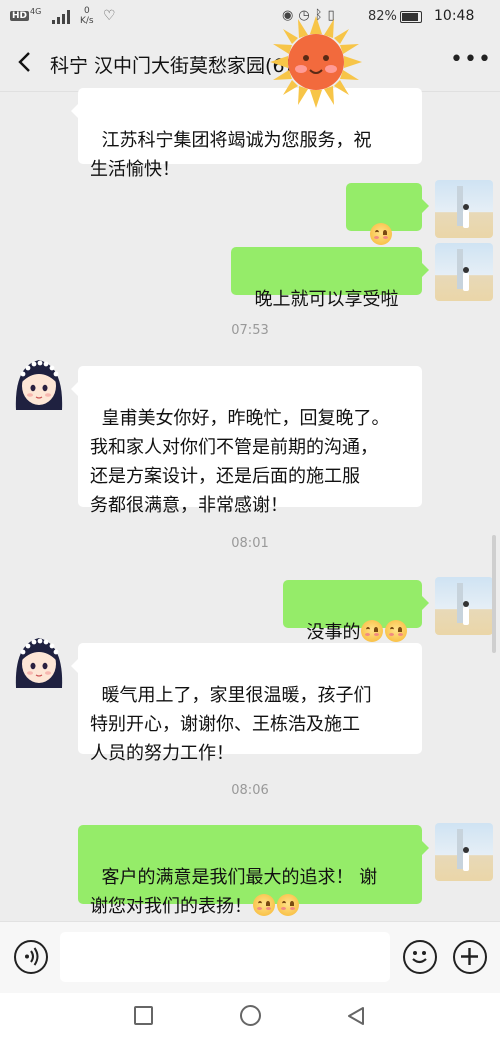  I want to click on input-bar, so click(250, 957).